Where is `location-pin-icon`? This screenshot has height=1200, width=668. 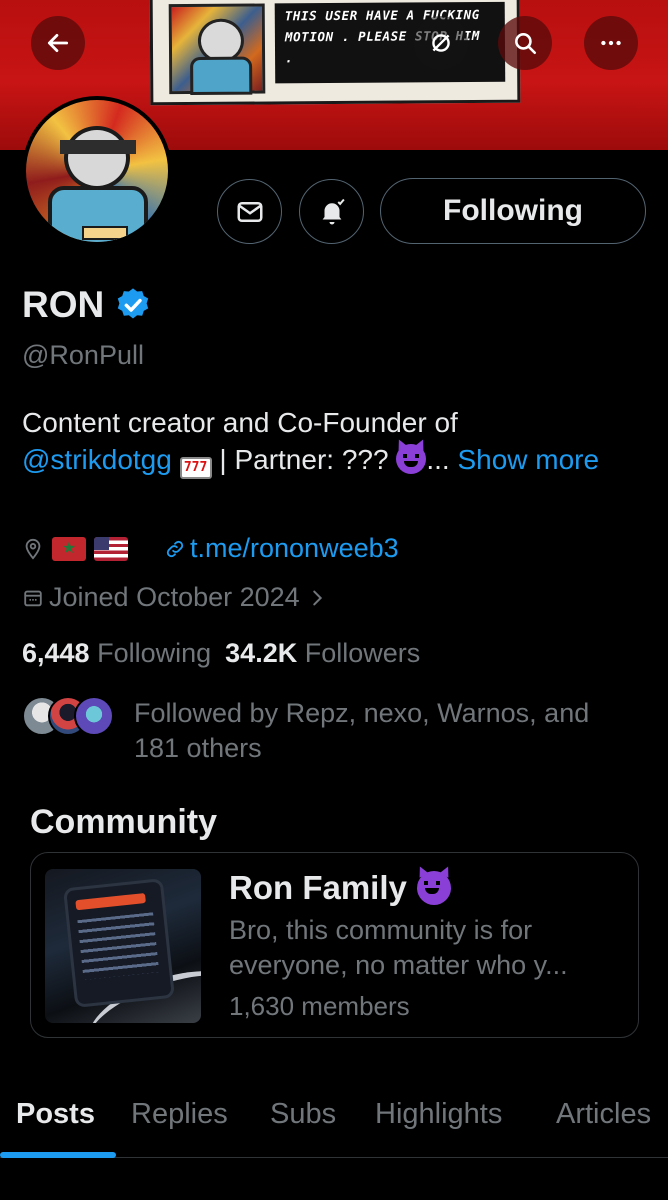 location-pin-icon is located at coordinates (33, 549).